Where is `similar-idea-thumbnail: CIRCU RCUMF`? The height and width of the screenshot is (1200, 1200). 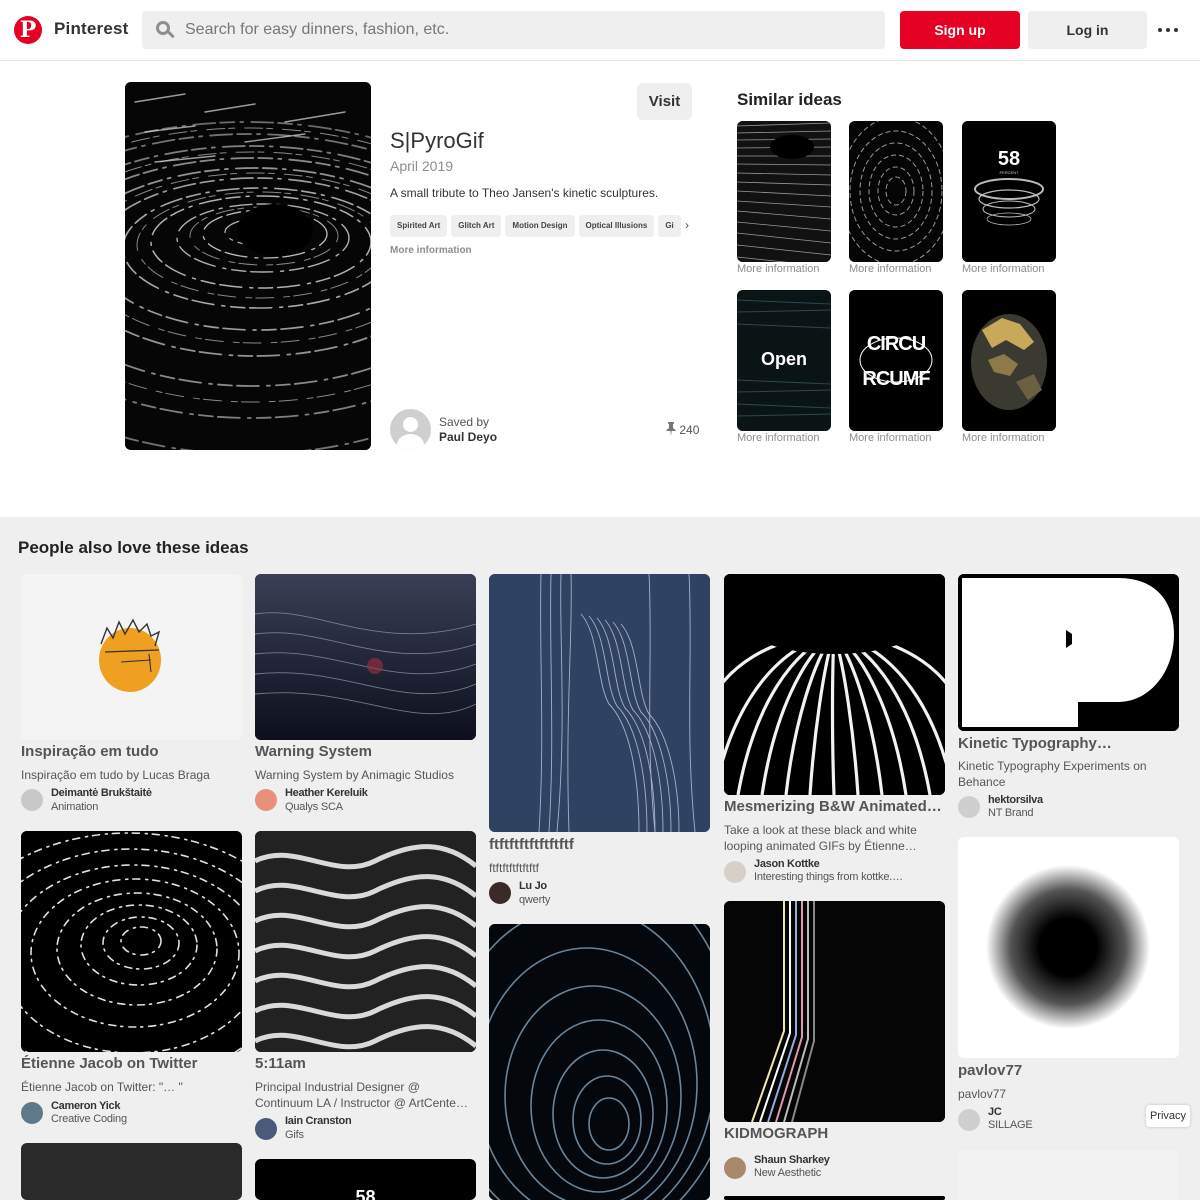 similar-idea-thumbnail: CIRCU RCUMF is located at coordinates (896, 360).